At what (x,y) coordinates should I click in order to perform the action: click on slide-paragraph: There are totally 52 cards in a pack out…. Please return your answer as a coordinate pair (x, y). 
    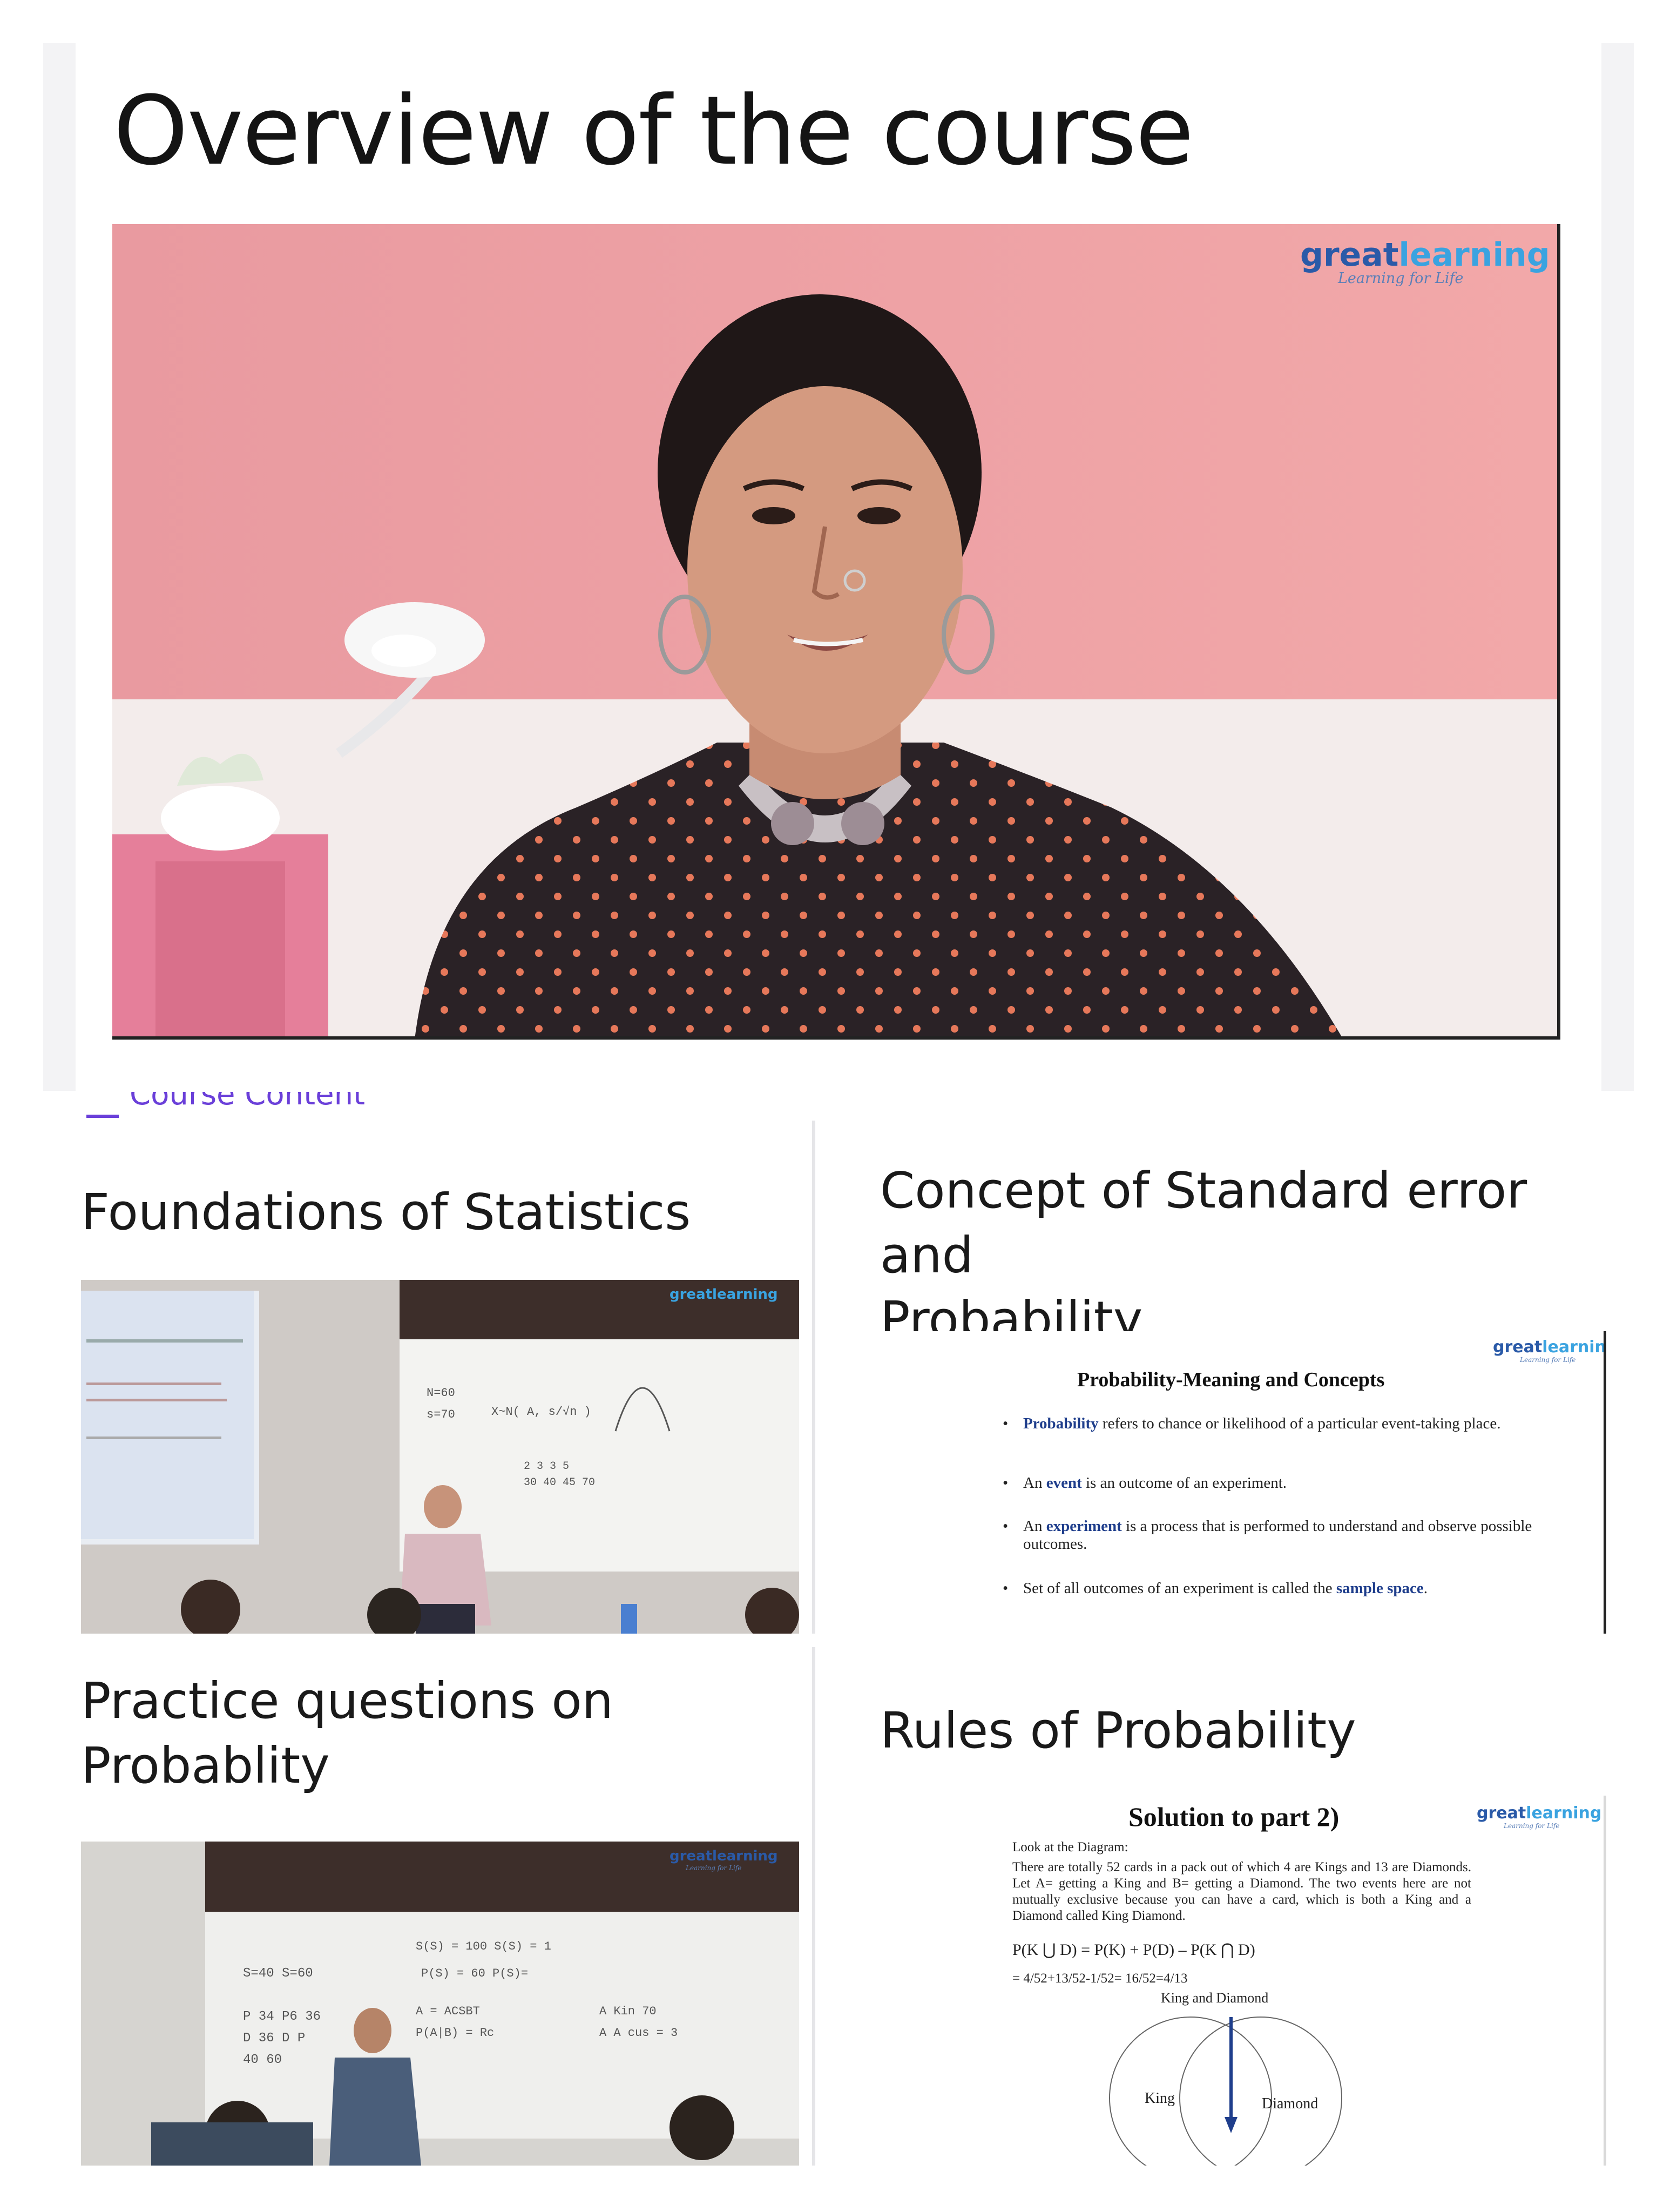
    Looking at the image, I should click on (1241, 1891).